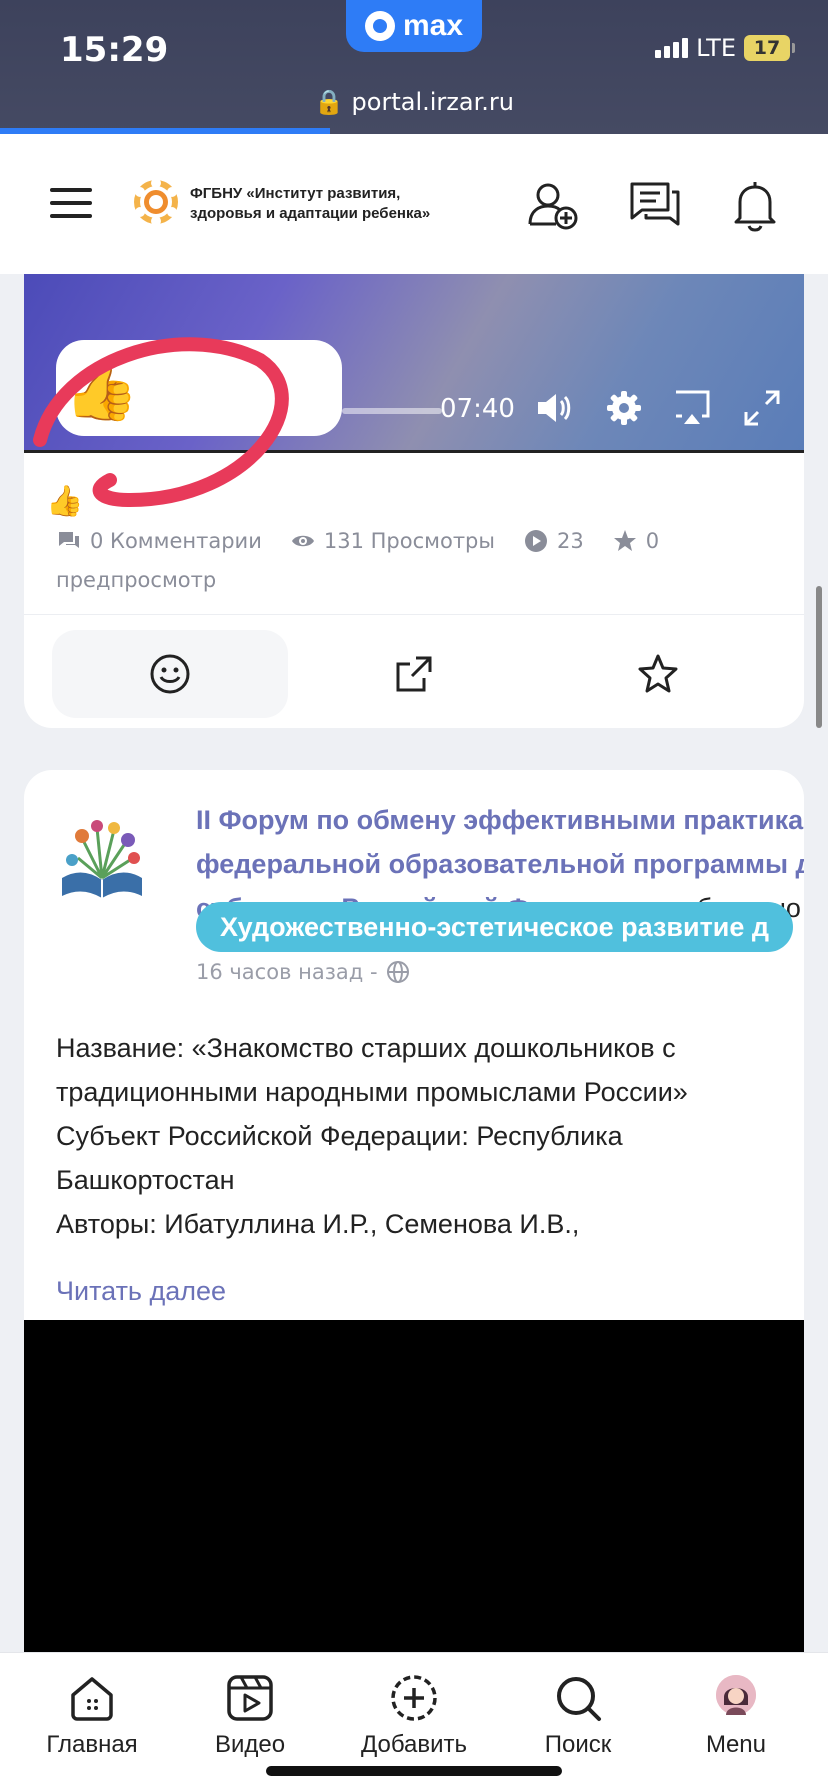 The height and width of the screenshot is (1792, 828). I want to click on star-outline-icon, so click(658, 673).